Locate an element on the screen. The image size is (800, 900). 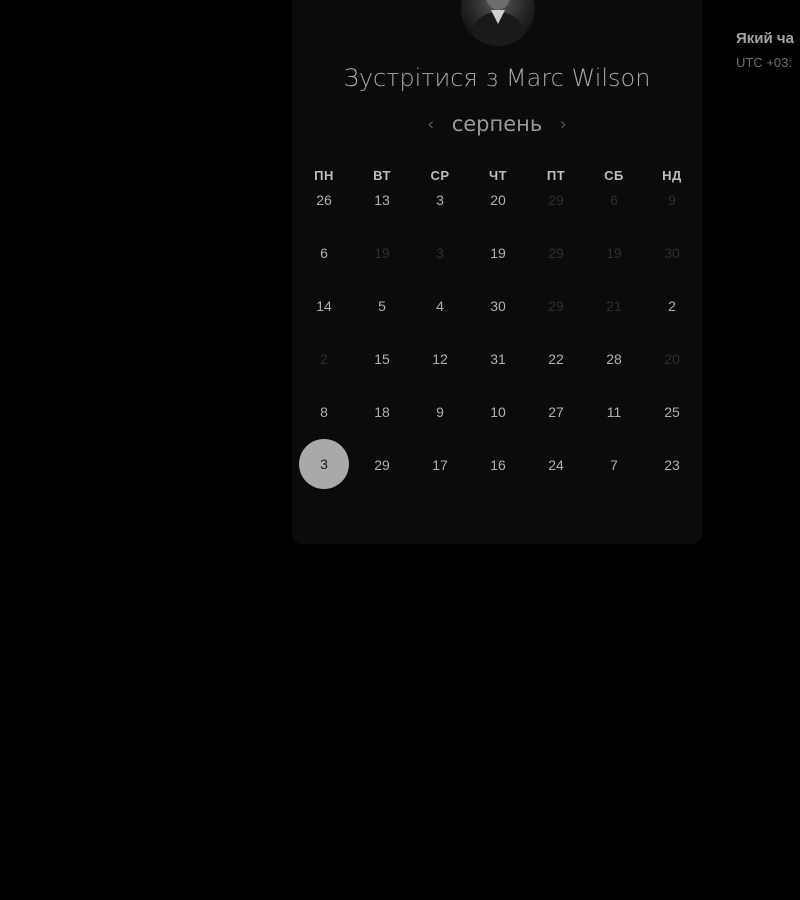
calendar-day: 13 is located at coordinates (382, 200).